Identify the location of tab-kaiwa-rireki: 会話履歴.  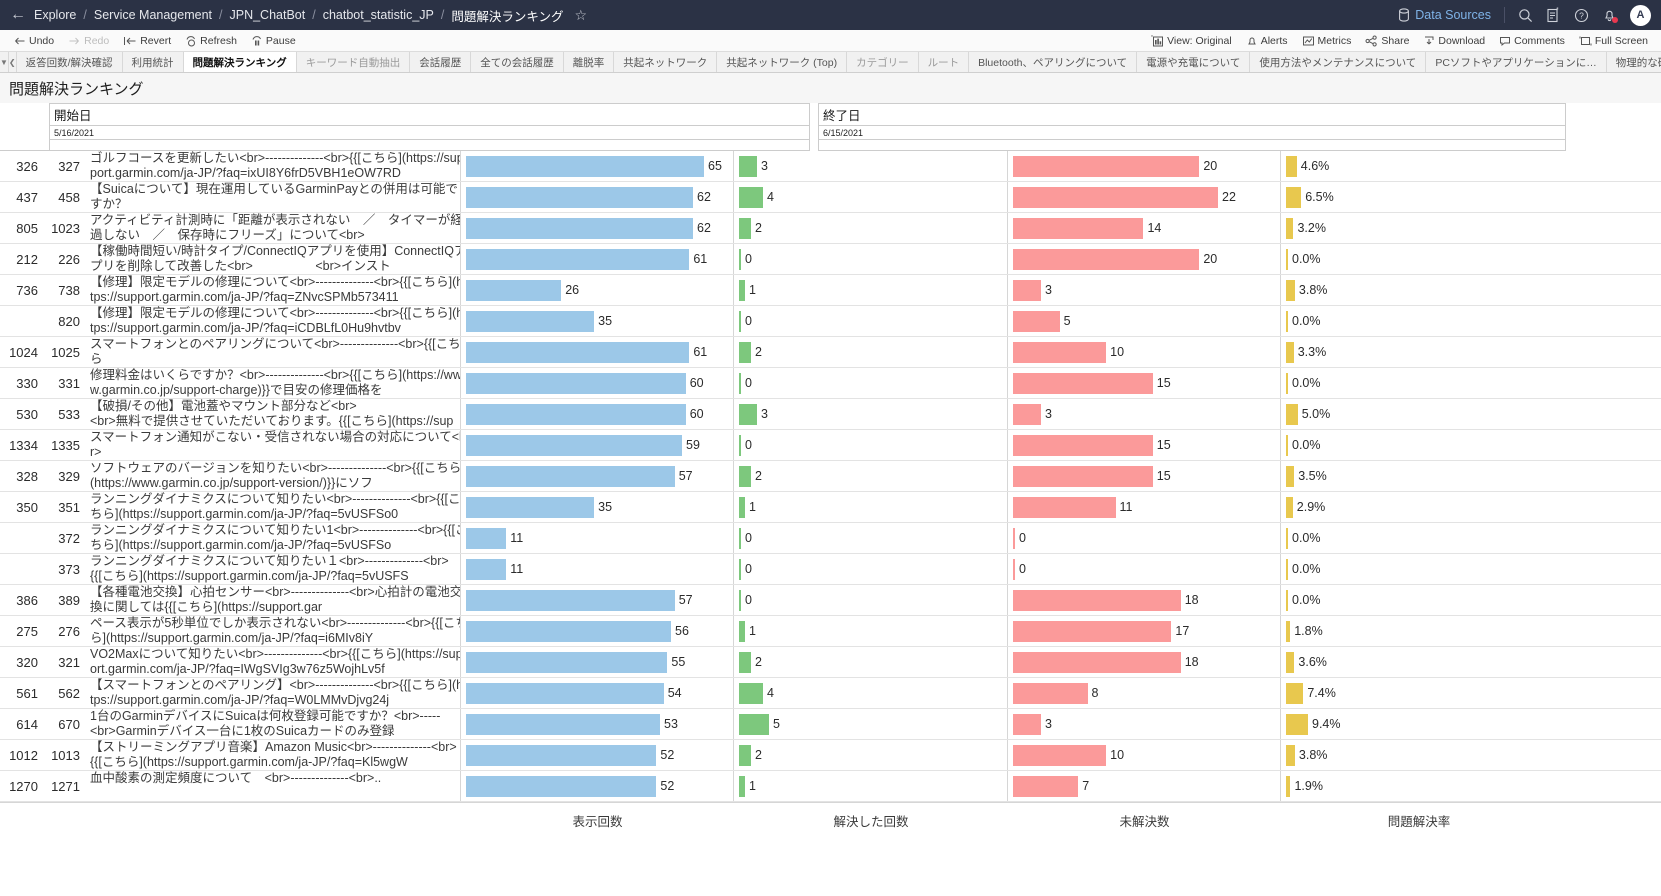
(441, 62).